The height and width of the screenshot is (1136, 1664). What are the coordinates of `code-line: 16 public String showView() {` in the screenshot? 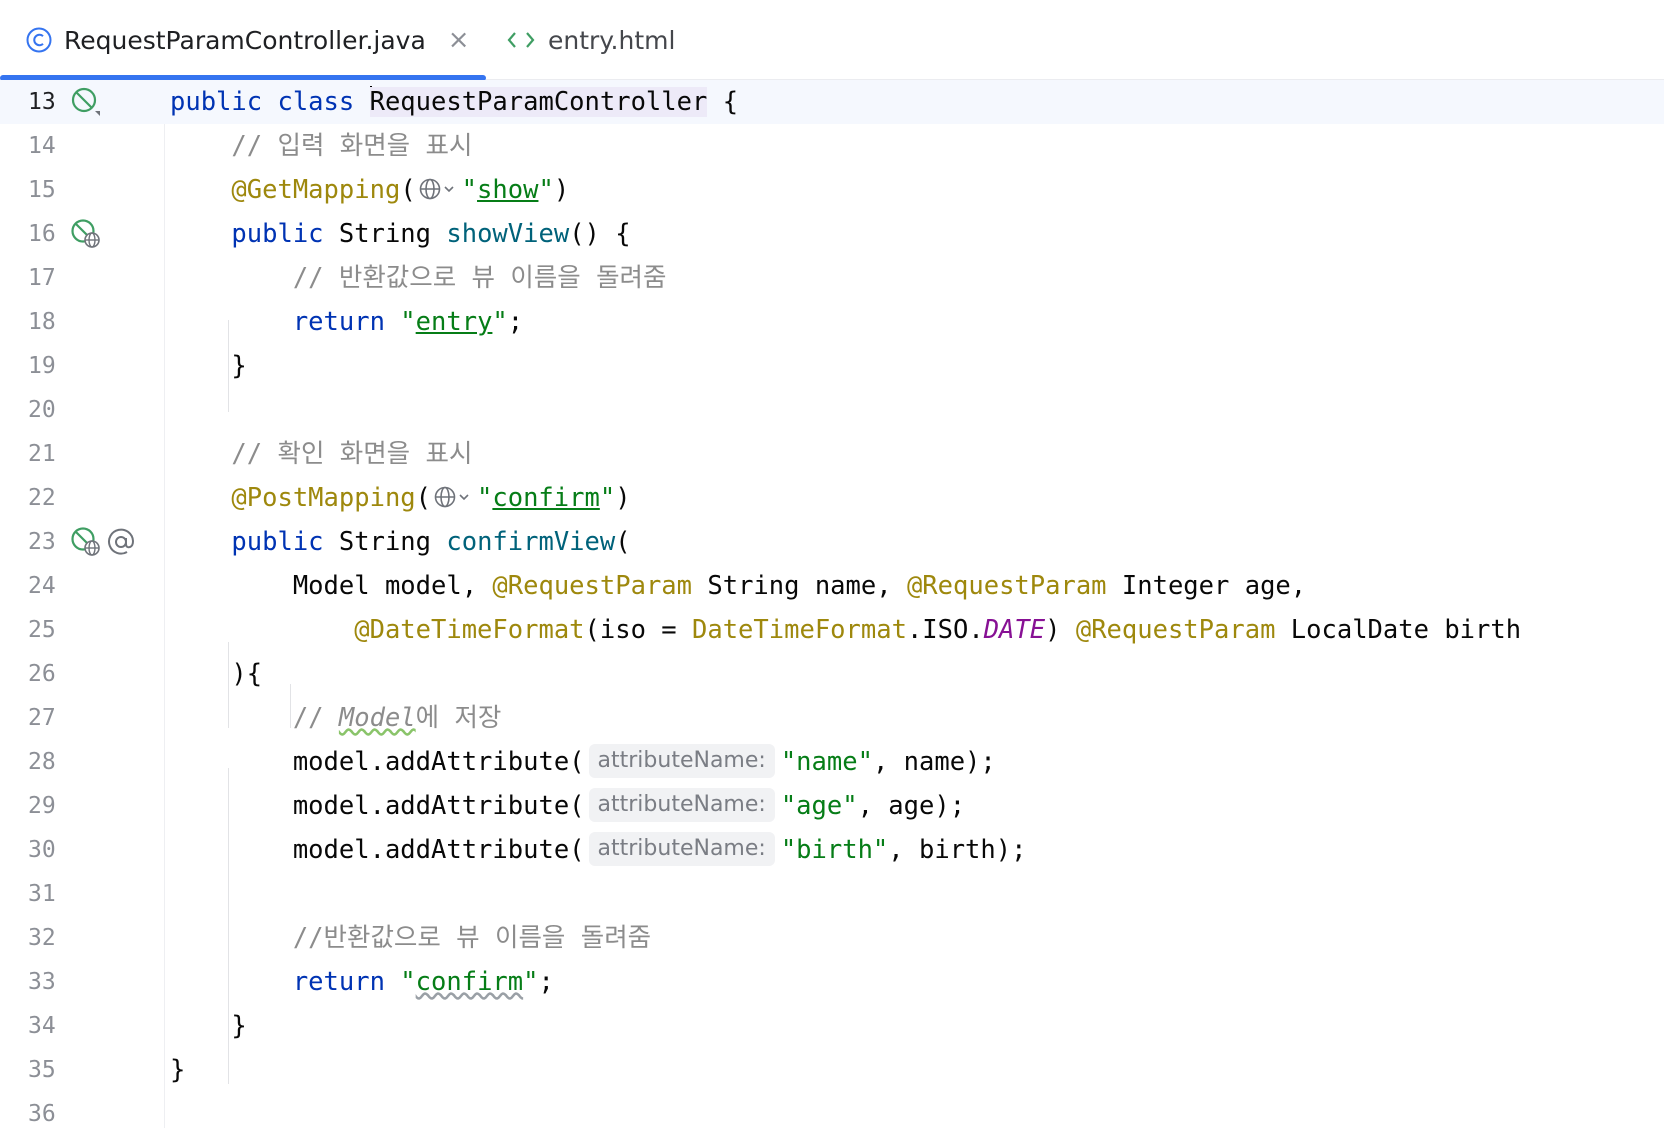 It's located at (832, 234).